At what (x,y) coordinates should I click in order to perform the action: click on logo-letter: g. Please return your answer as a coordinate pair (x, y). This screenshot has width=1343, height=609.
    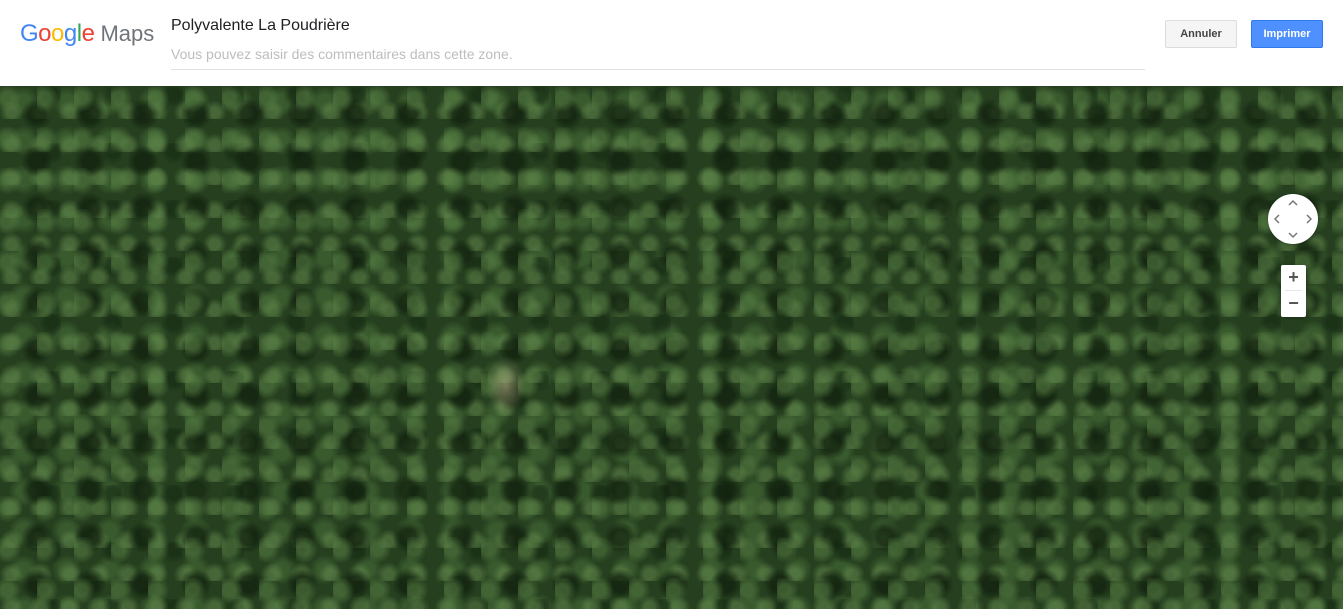
    Looking at the image, I should click on (70, 33).